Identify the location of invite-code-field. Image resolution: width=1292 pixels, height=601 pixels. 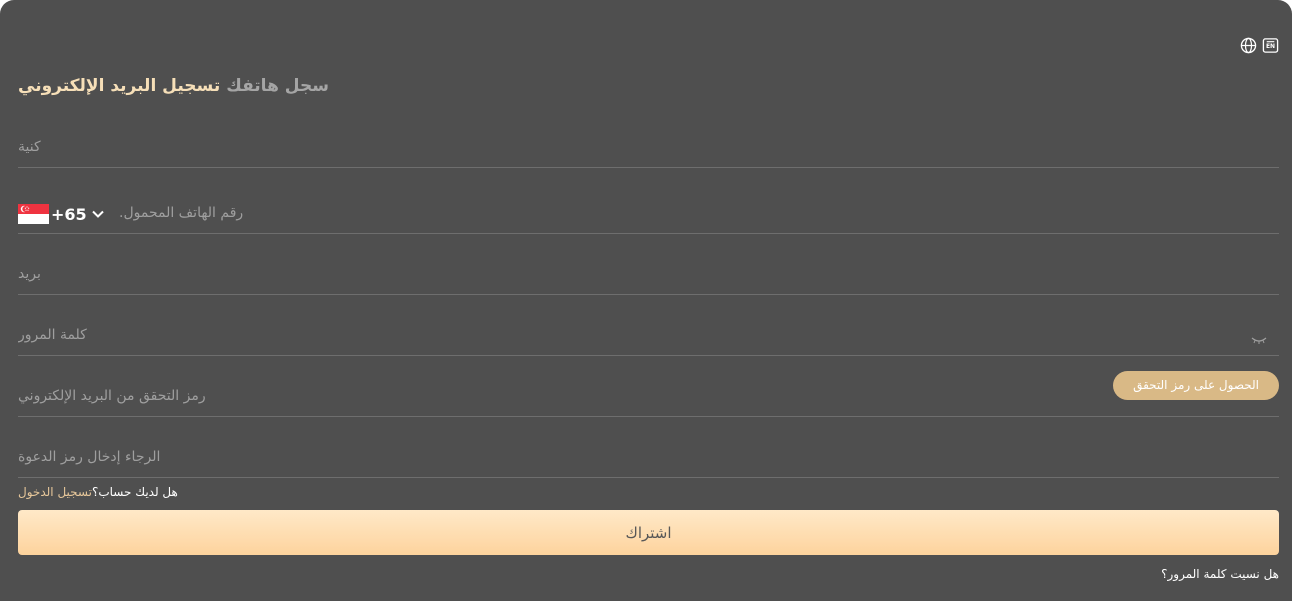
(648, 448).